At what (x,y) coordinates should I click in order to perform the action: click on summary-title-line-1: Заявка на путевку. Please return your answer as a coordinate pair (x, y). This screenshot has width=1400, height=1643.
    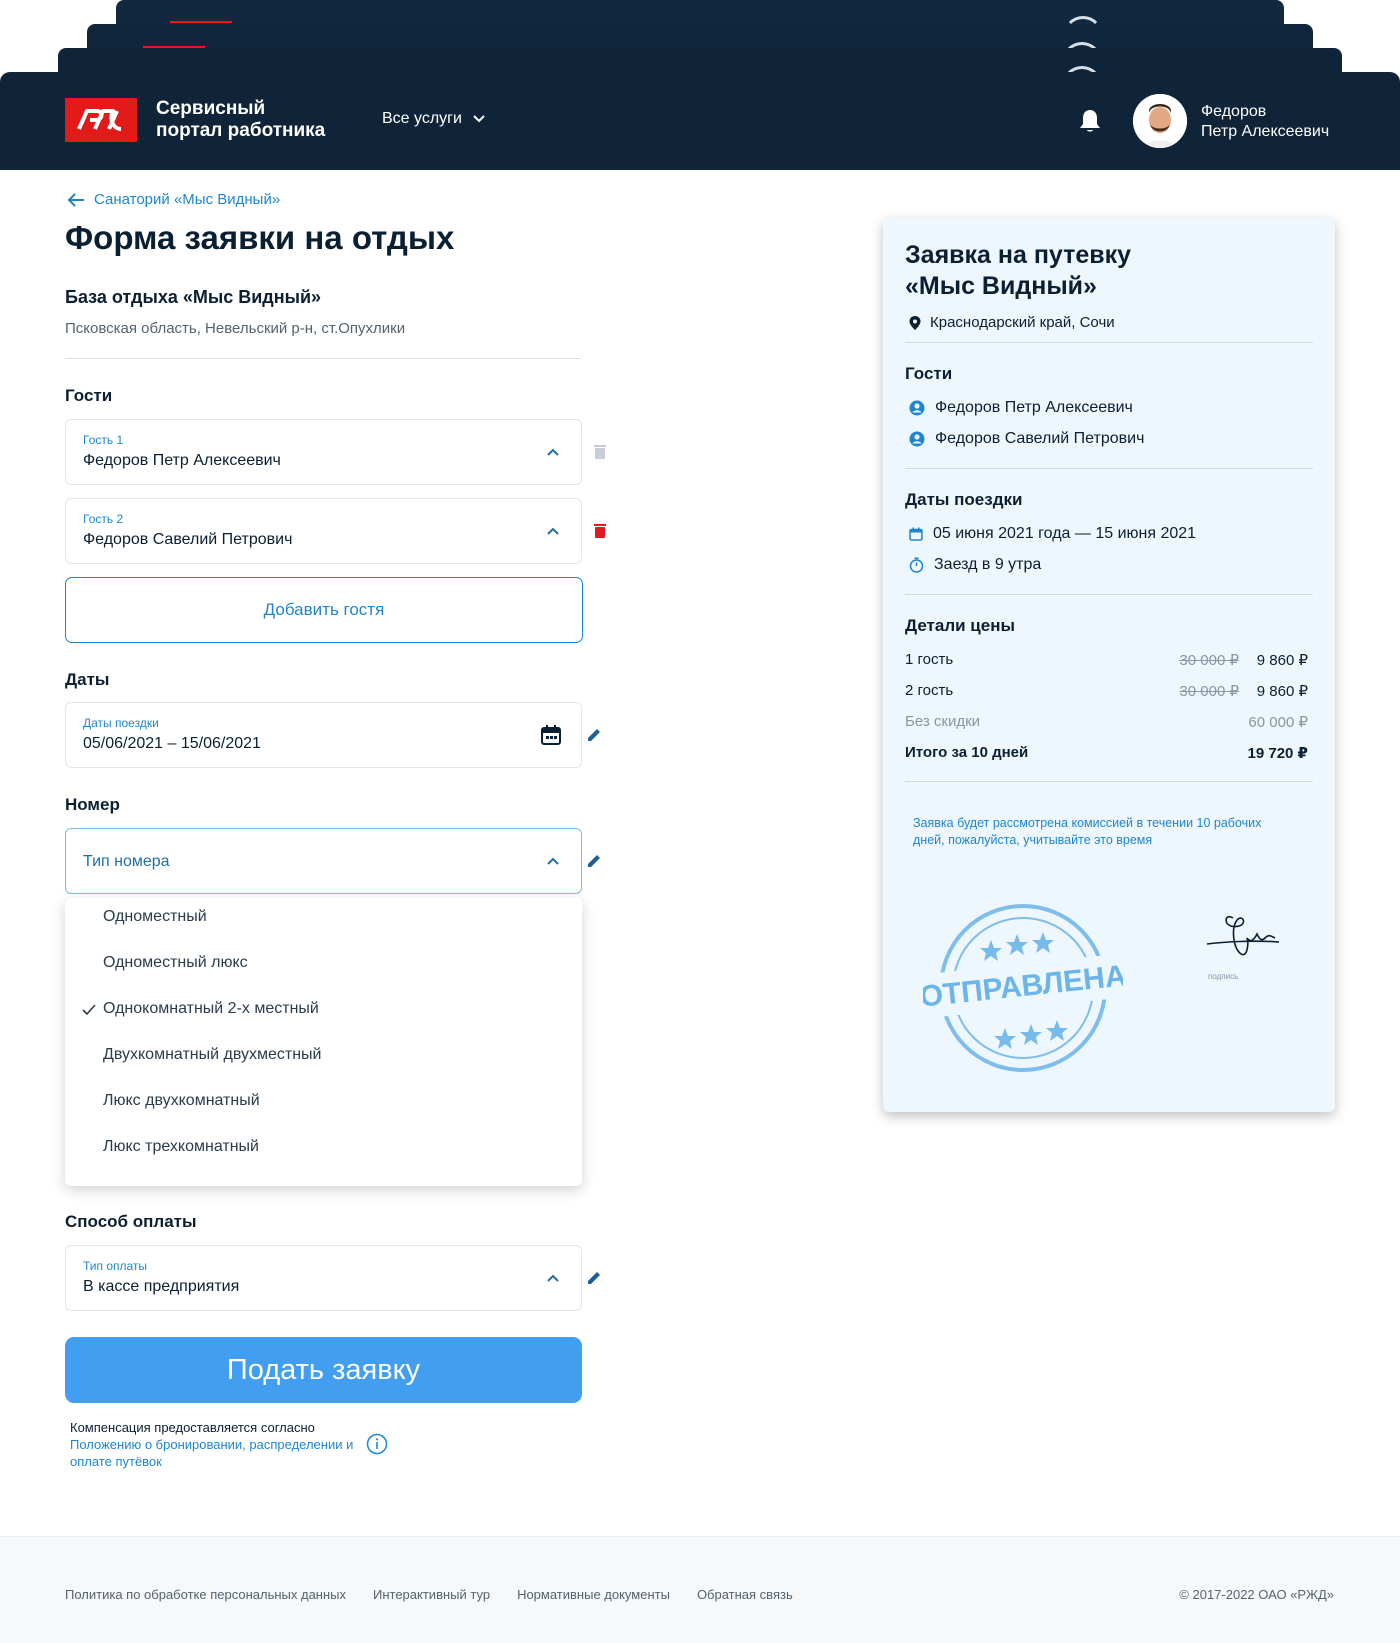
    Looking at the image, I should click on (1018, 255).